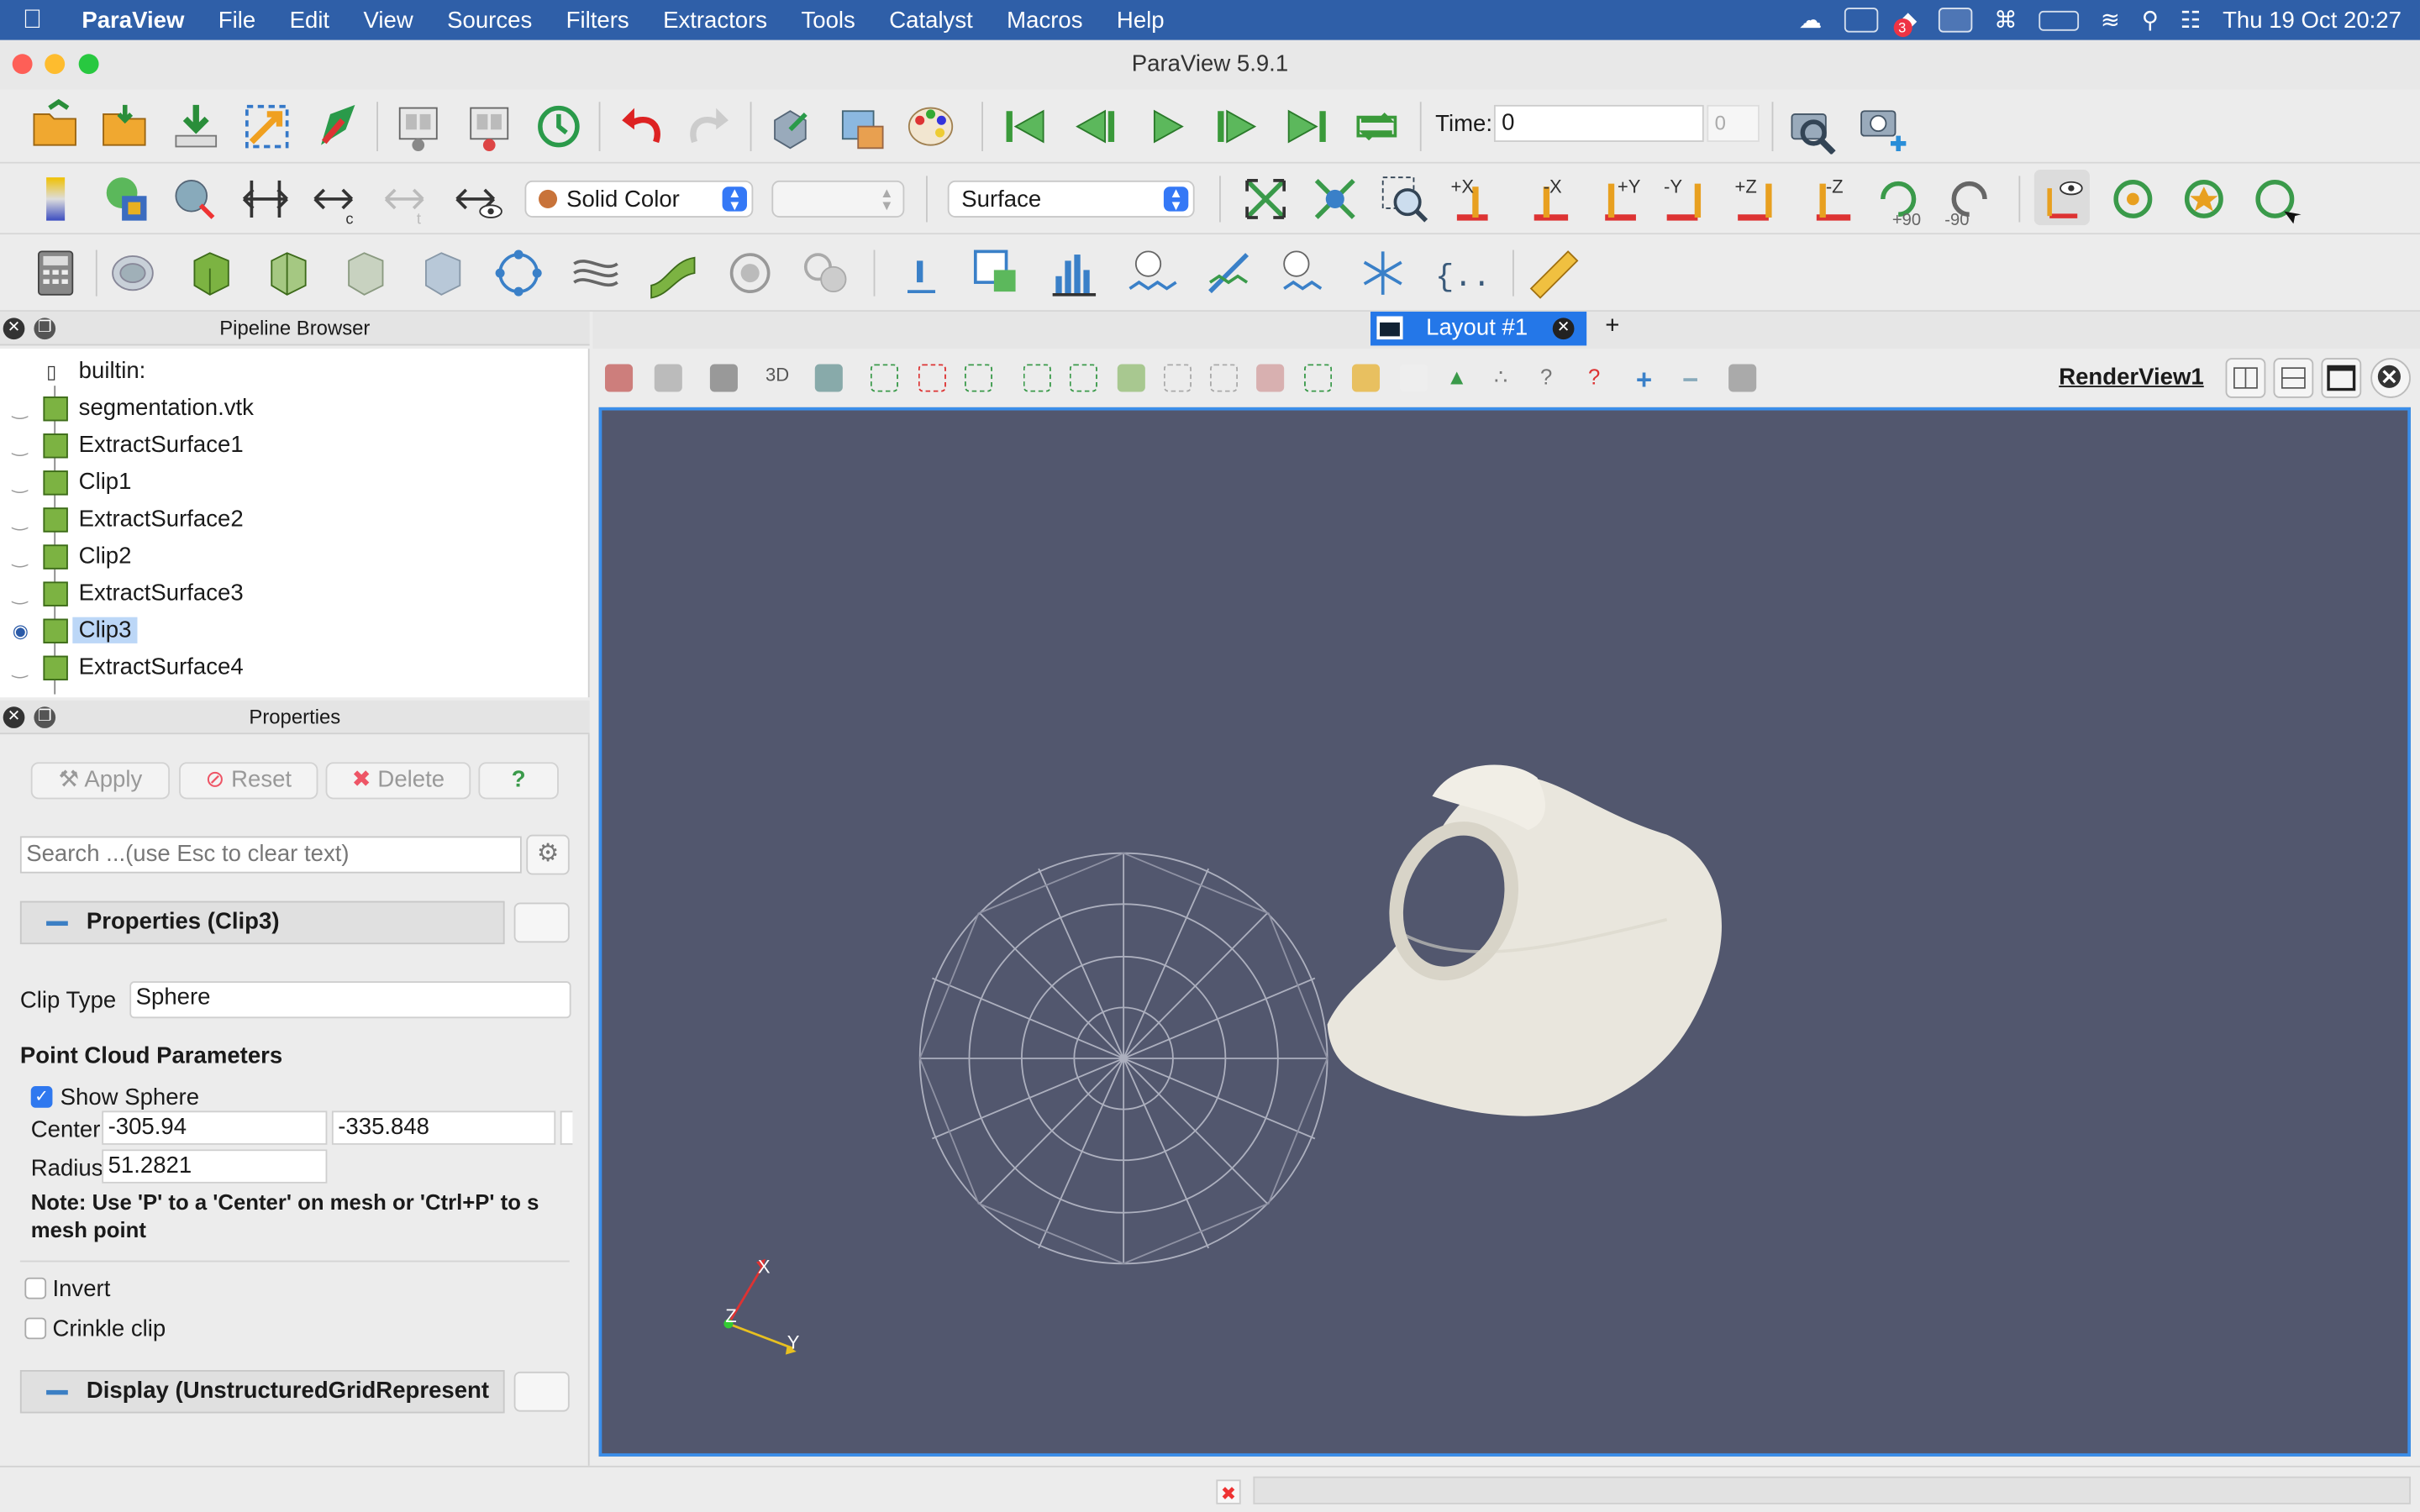 The image size is (2420, 1512). What do you see at coordinates (407, 199) in the screenshot?
I see `rescale-temporal-icon: t` at bounding box center [407, 199].